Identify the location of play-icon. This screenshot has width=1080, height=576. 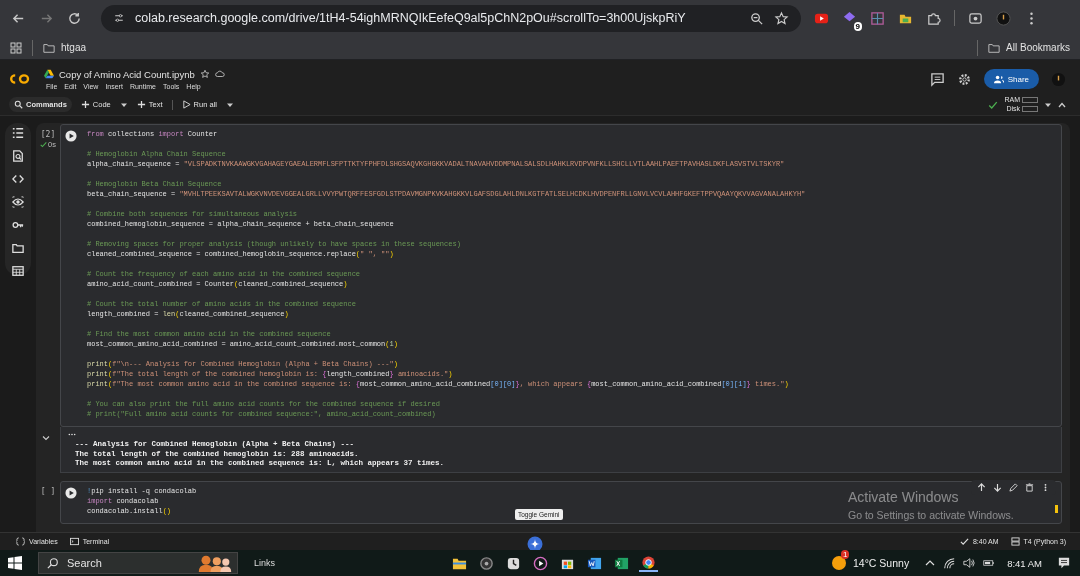
(186, 104).